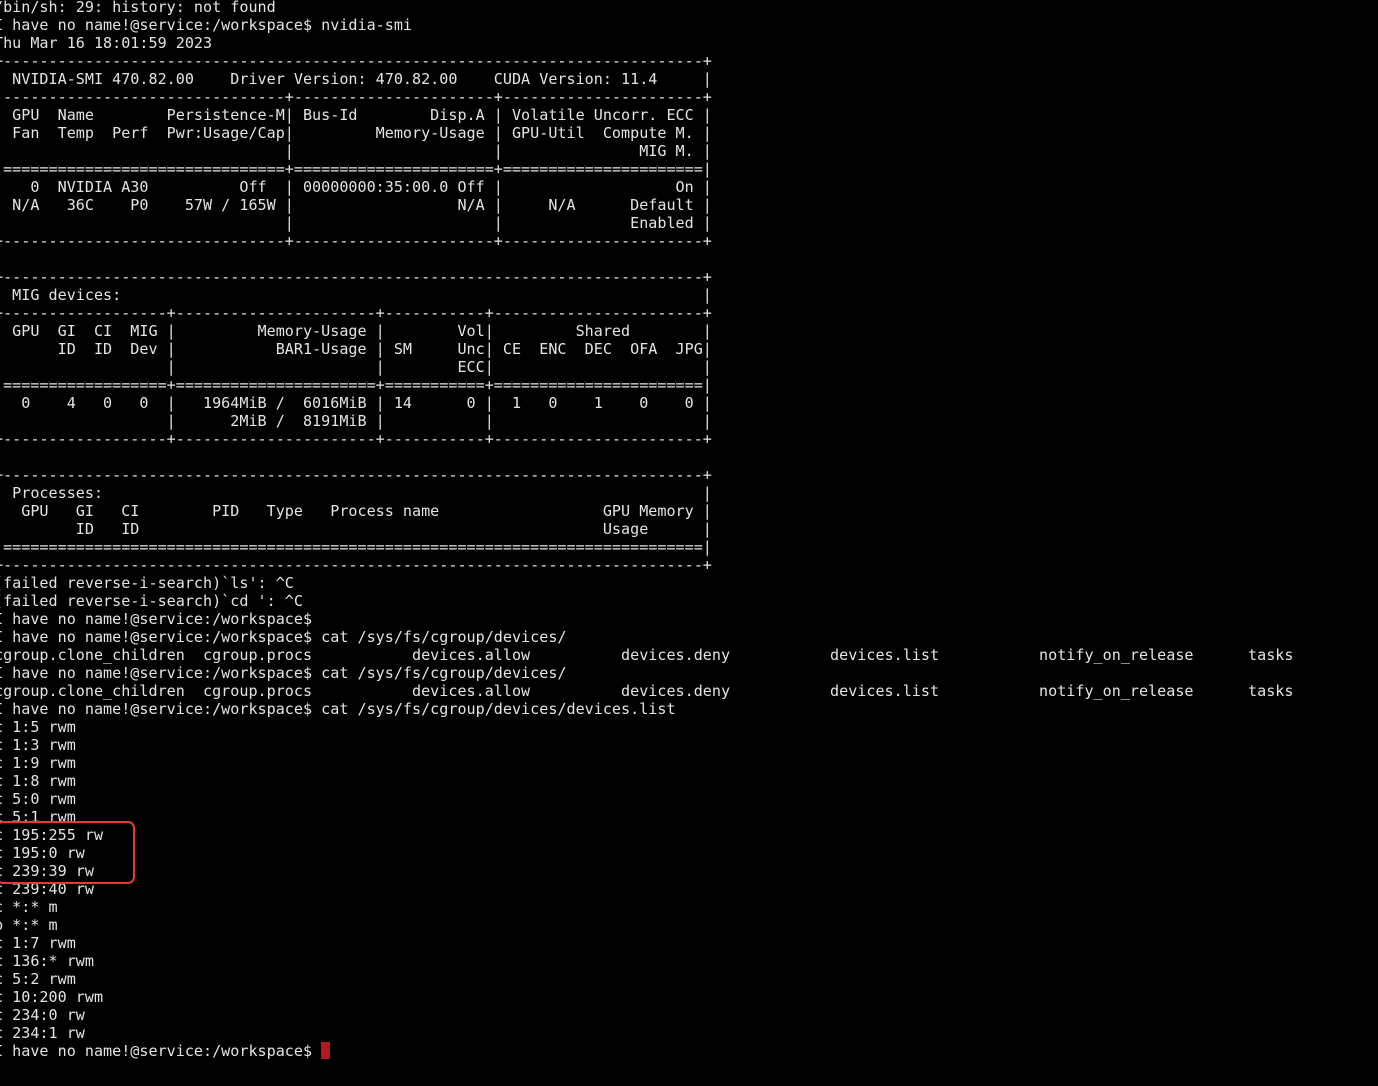  Describe the element at coordinates (42, 1033) in the screenshot. I see `terminal-line: c 234:1 rw` at that location.